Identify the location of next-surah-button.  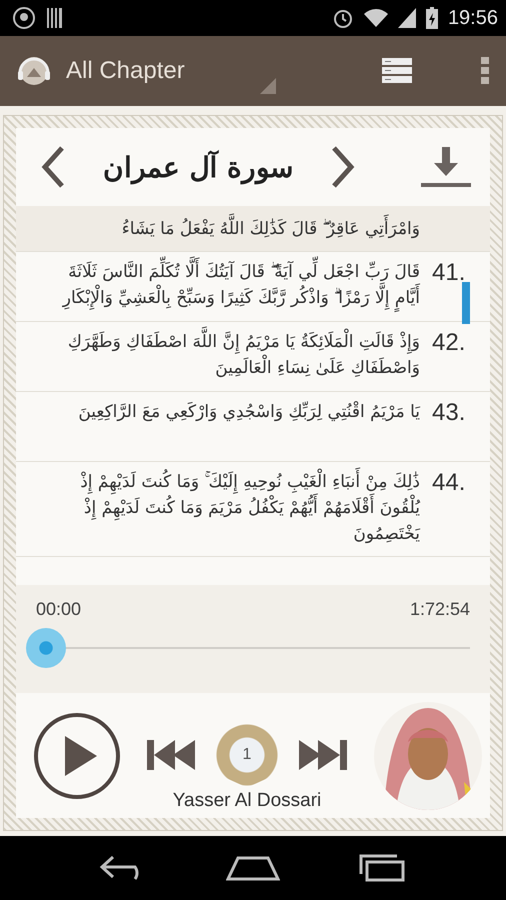
(343, 167).